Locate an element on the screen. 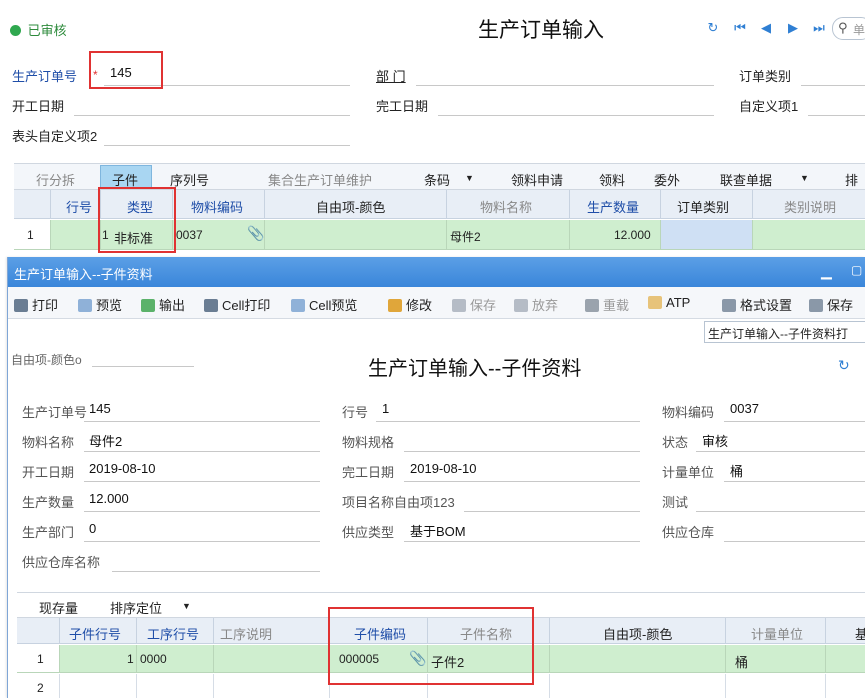 The image size is (865, 698). collection-order-button: 集合生产订单维护 is located at coordinates (320, 179).